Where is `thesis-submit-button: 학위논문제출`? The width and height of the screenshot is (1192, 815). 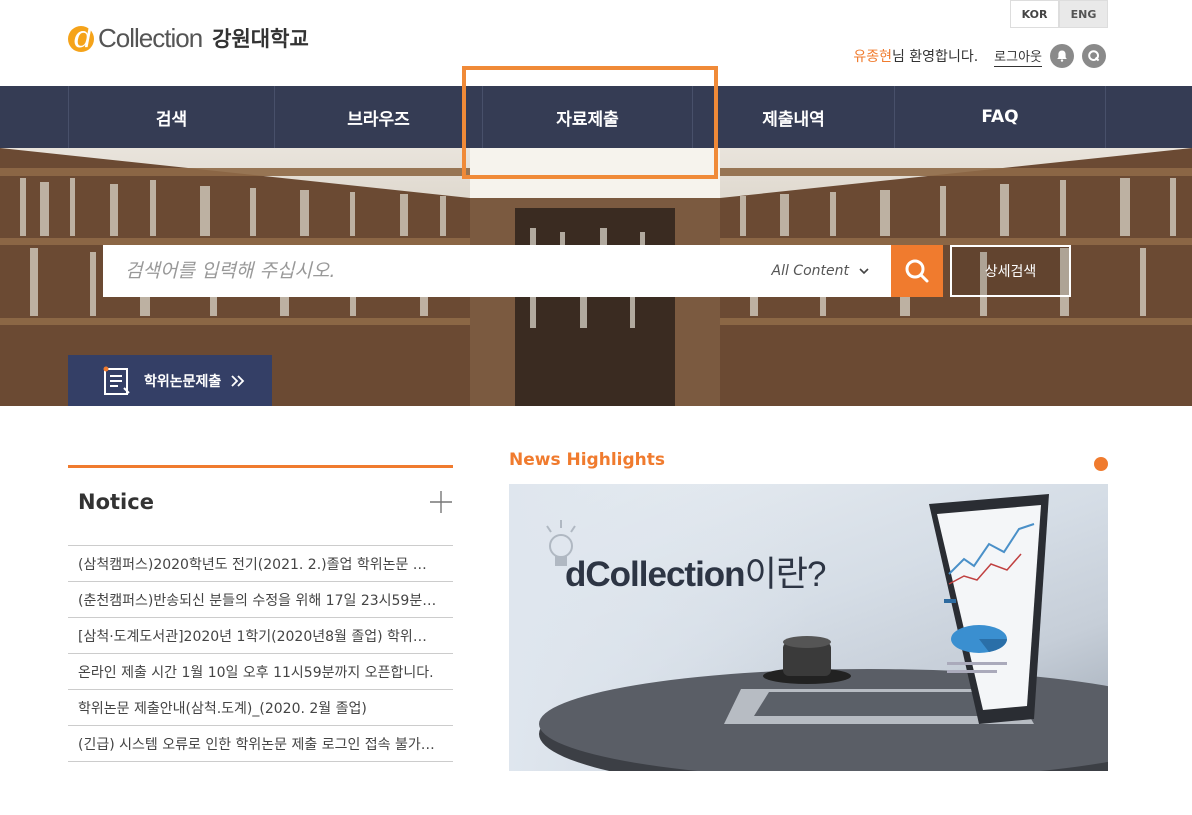 thesis-submit-button: 학위논문제출 is located at coordinates (170, 380).